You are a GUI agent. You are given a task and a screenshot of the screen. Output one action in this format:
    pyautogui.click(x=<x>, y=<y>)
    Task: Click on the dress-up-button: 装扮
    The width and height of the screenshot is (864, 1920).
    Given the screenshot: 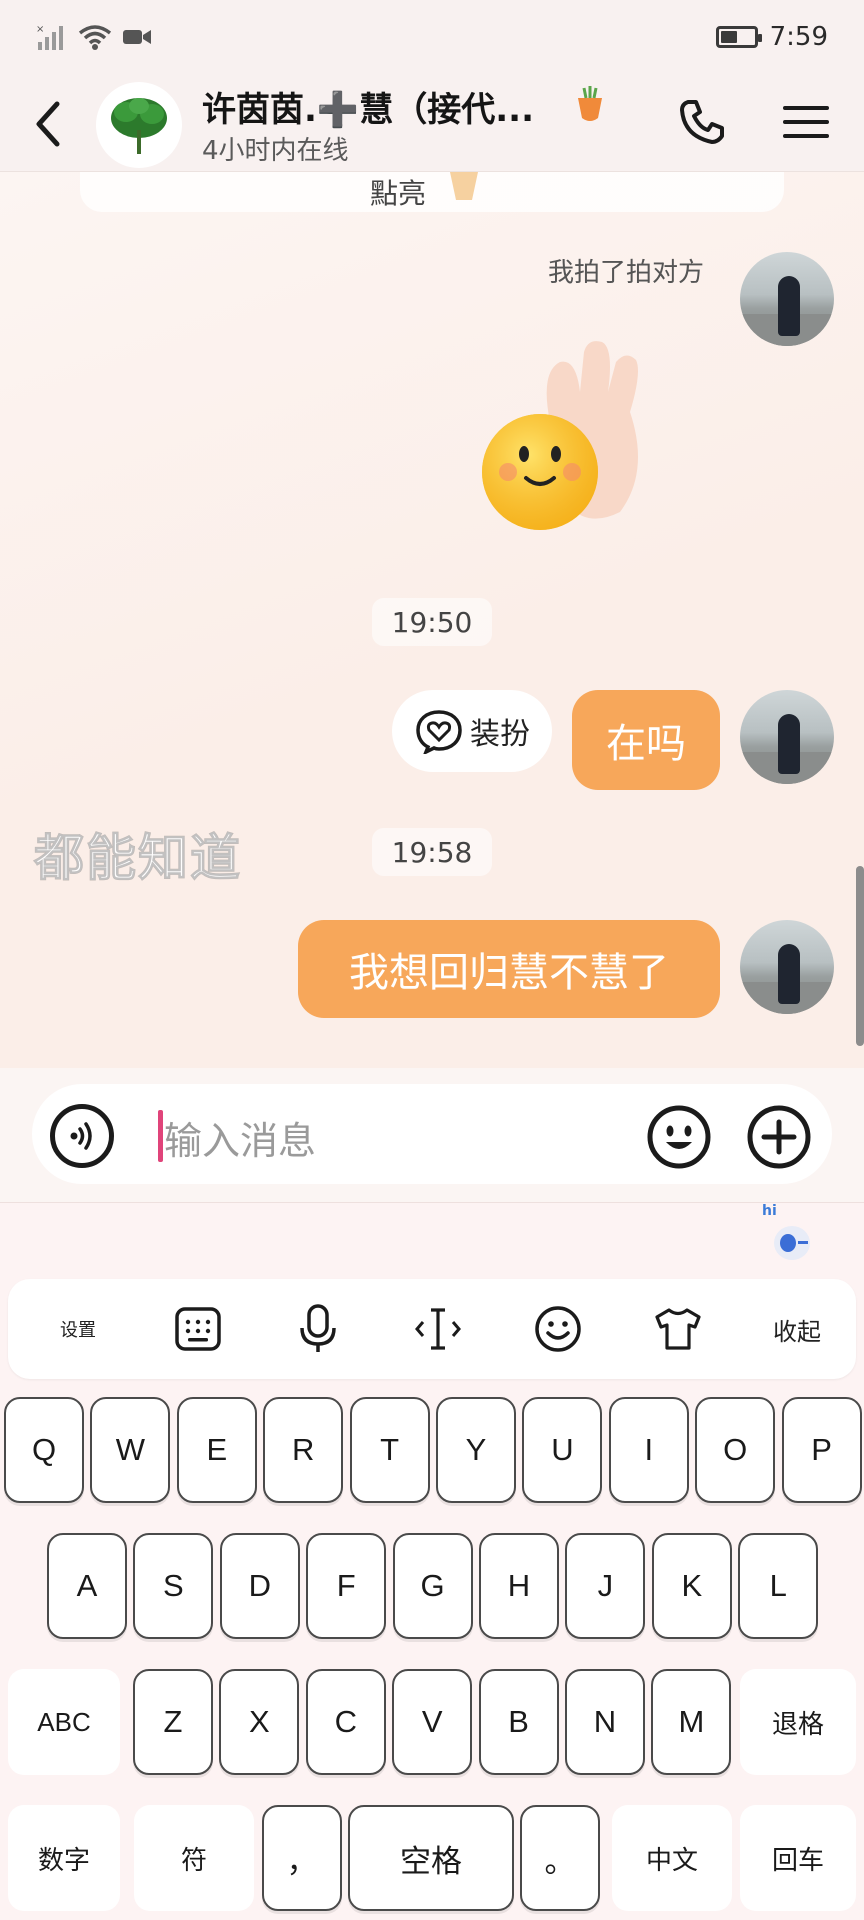 What is the action you would take?
    pyautogui.click(x=472, y=731)
    